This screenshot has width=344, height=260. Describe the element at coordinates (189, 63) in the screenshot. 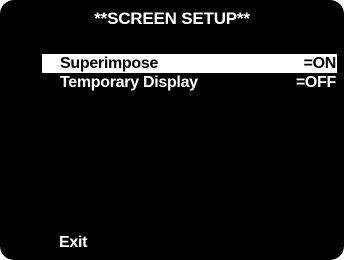

I see `menu-item-superimpose: Superimpose =ON` at that location.